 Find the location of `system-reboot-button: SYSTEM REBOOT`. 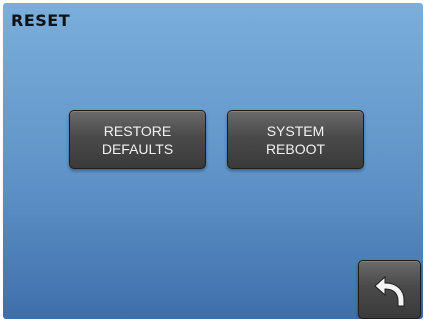

system-reboot-button: SYSTEM REBOOT is located at coordinates (295, 139).